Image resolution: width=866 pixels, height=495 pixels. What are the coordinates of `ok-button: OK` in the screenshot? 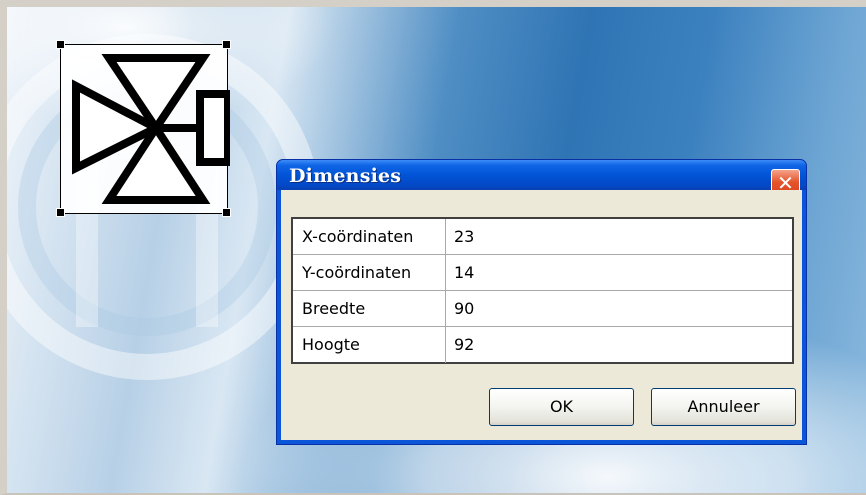 It's located at (561, 407).